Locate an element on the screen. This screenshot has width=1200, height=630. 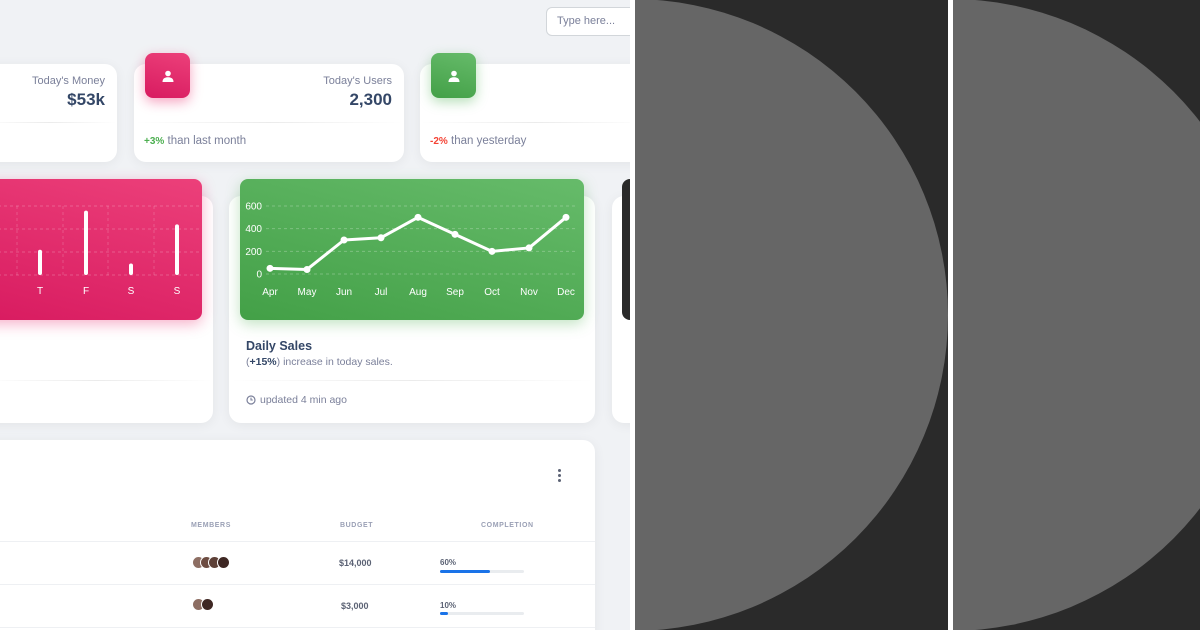
daily-sales-updated: updated 4 min ago is located at coordinates (296, 400).